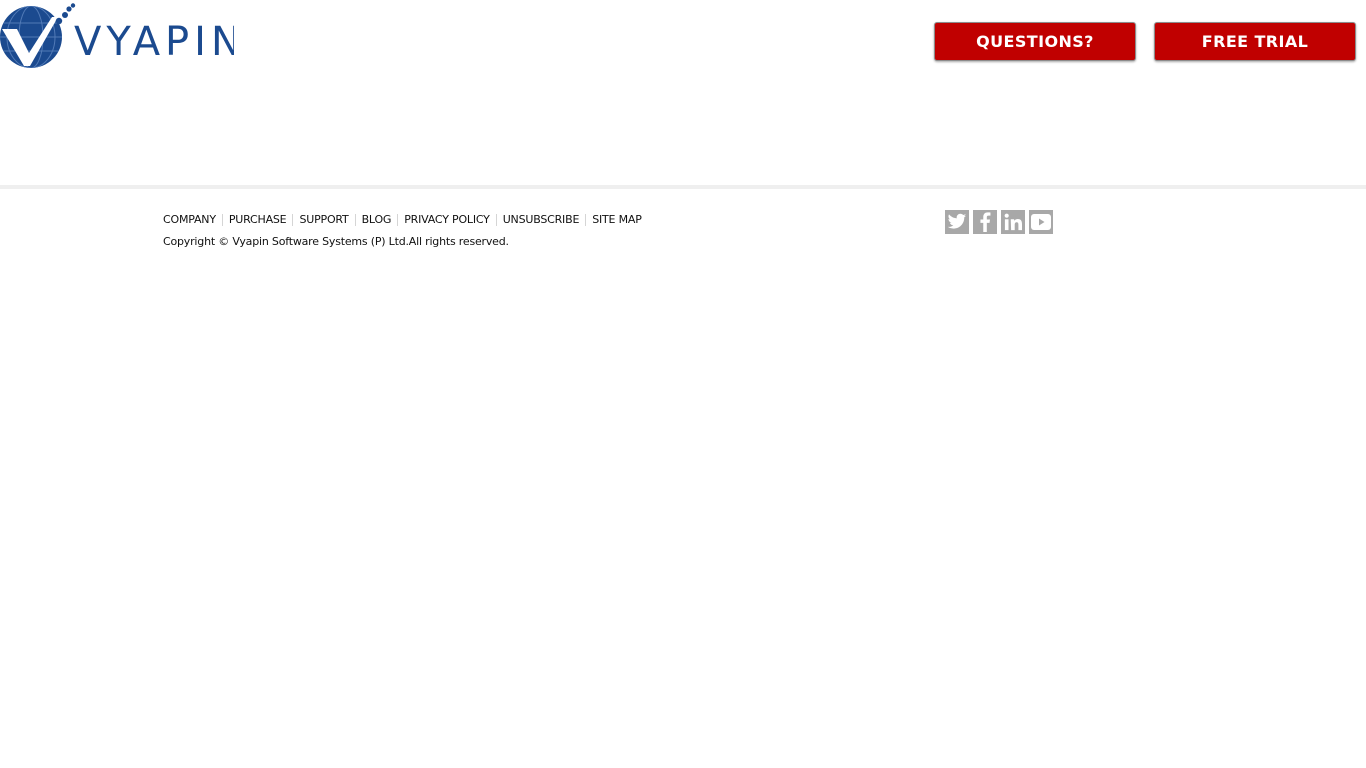 This screenshot has width=1366, height=768. I want to click on linkedin-icon, so click(1013, 222).